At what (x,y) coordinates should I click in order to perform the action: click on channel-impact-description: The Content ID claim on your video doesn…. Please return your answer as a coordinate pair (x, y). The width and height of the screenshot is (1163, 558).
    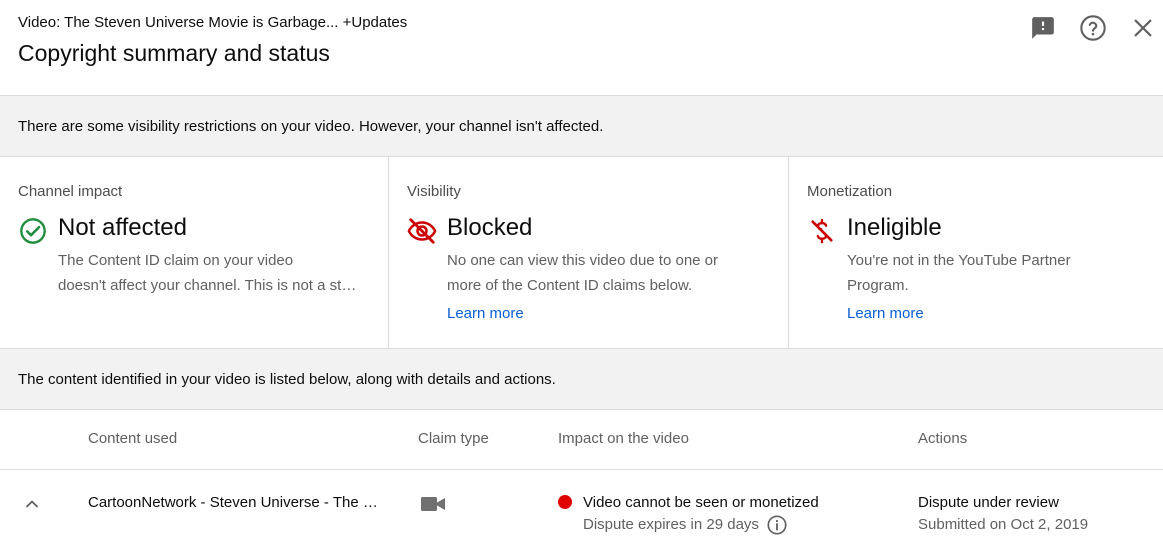
    Looking at the image, I should click on (208, 273).